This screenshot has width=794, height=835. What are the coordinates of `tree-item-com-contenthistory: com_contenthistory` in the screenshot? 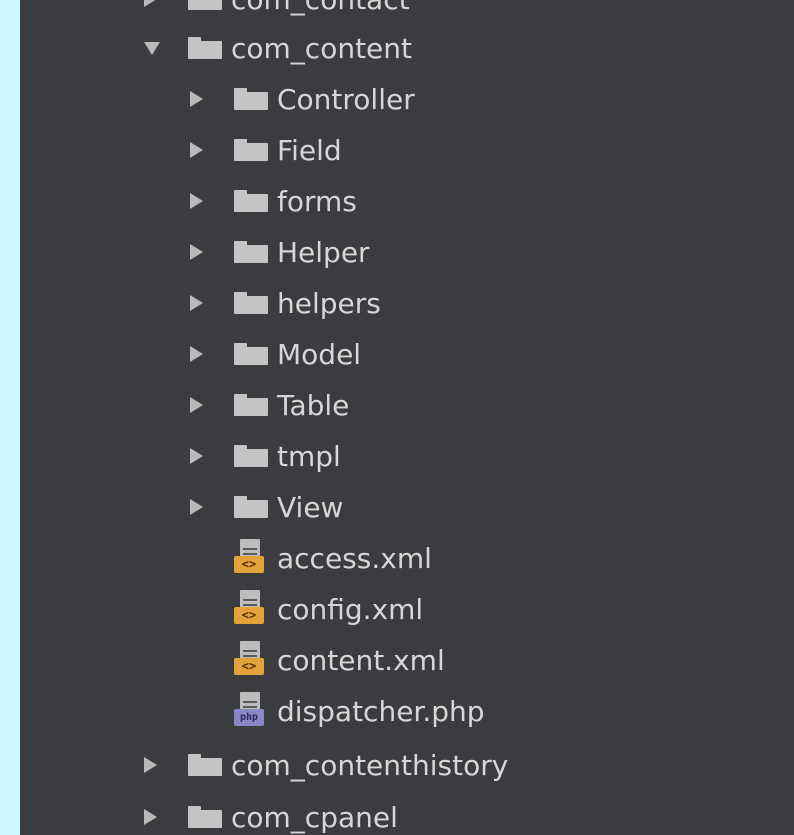 It's located at (407, 765).